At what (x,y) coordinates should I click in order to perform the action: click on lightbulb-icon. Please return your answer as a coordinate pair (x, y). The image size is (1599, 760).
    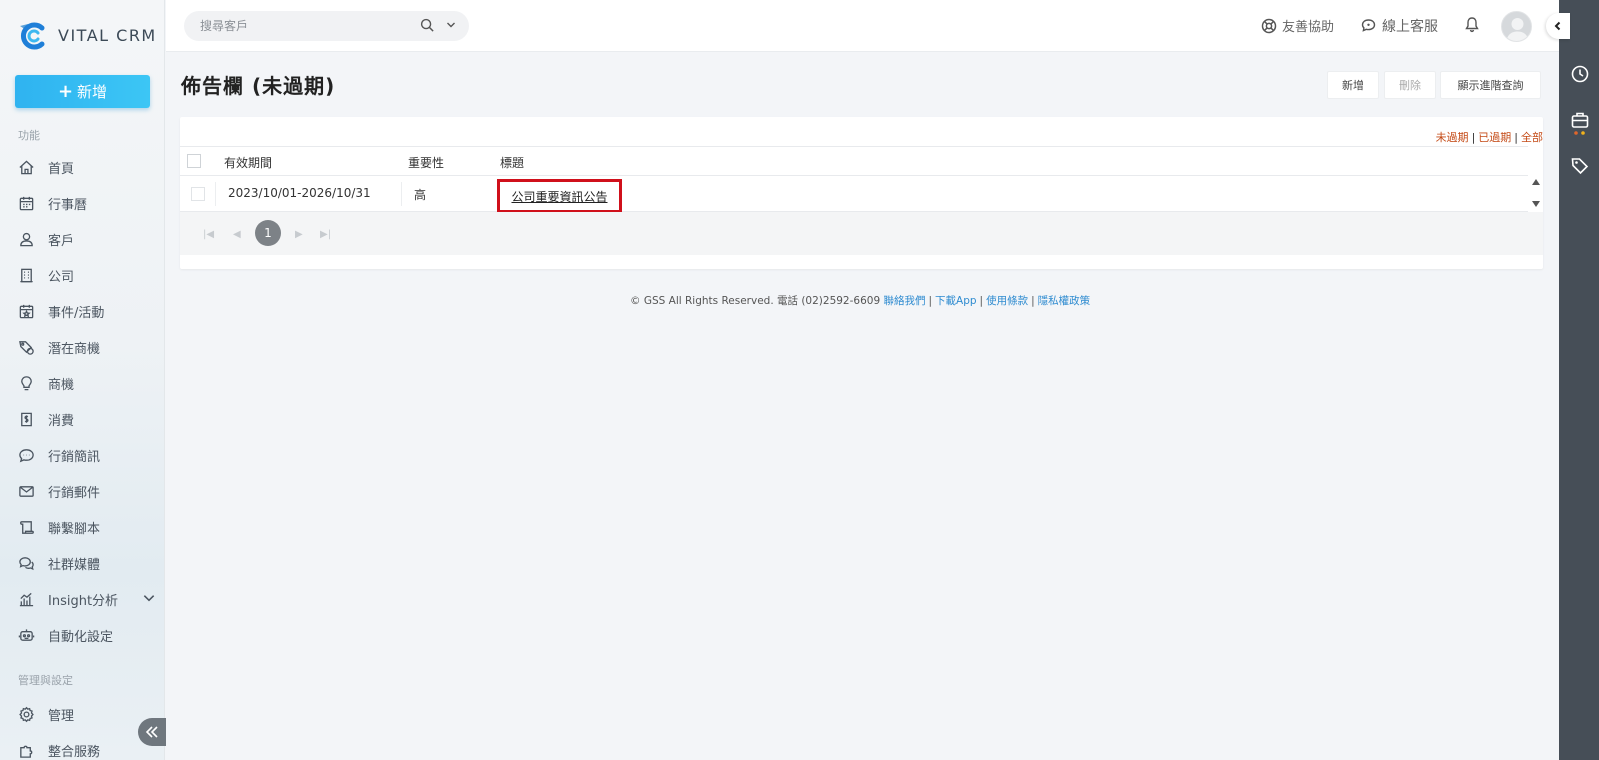
    Looking at the image, I should click on (26, 382).